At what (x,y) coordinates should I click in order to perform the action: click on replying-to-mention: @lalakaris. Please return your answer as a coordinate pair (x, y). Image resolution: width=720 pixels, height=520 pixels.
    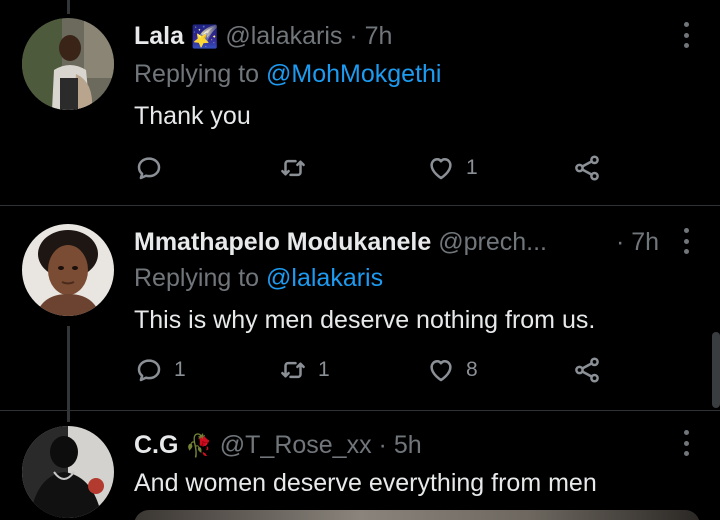
    Looking at the image, I should click on (324, 278).